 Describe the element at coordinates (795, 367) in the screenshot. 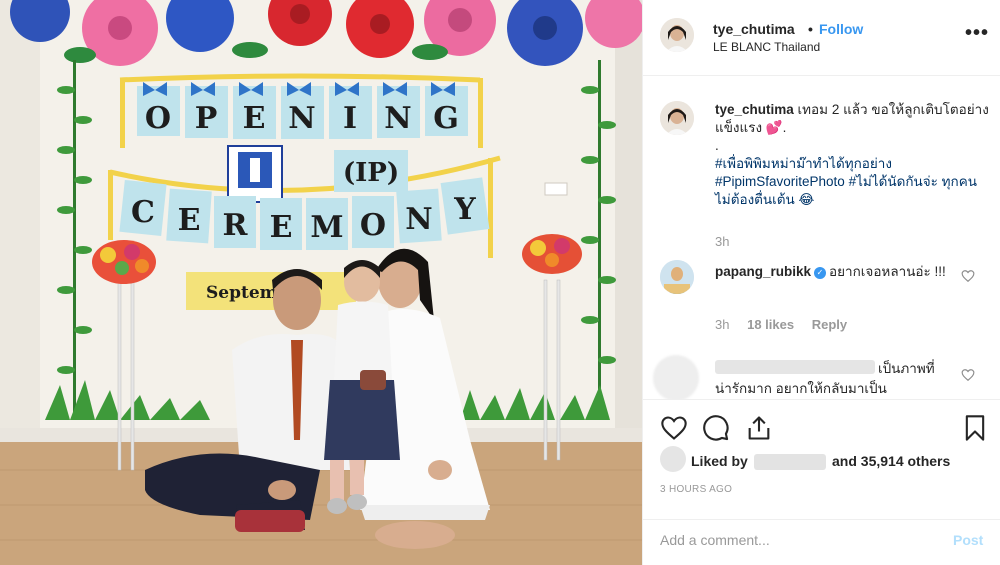

I see `blurred-username` at that location.